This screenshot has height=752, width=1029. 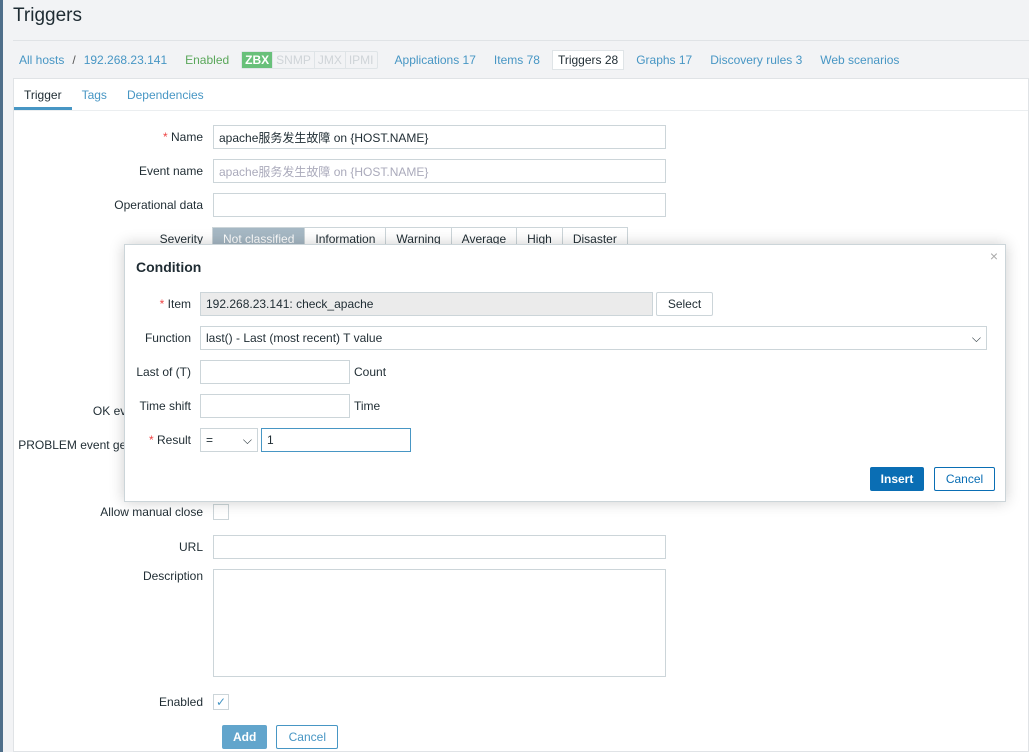 What do you see at coordinates (664, 60) in the screenshot?
I see `graphs-link: Graphs 17` at bounding box center [664, 60].